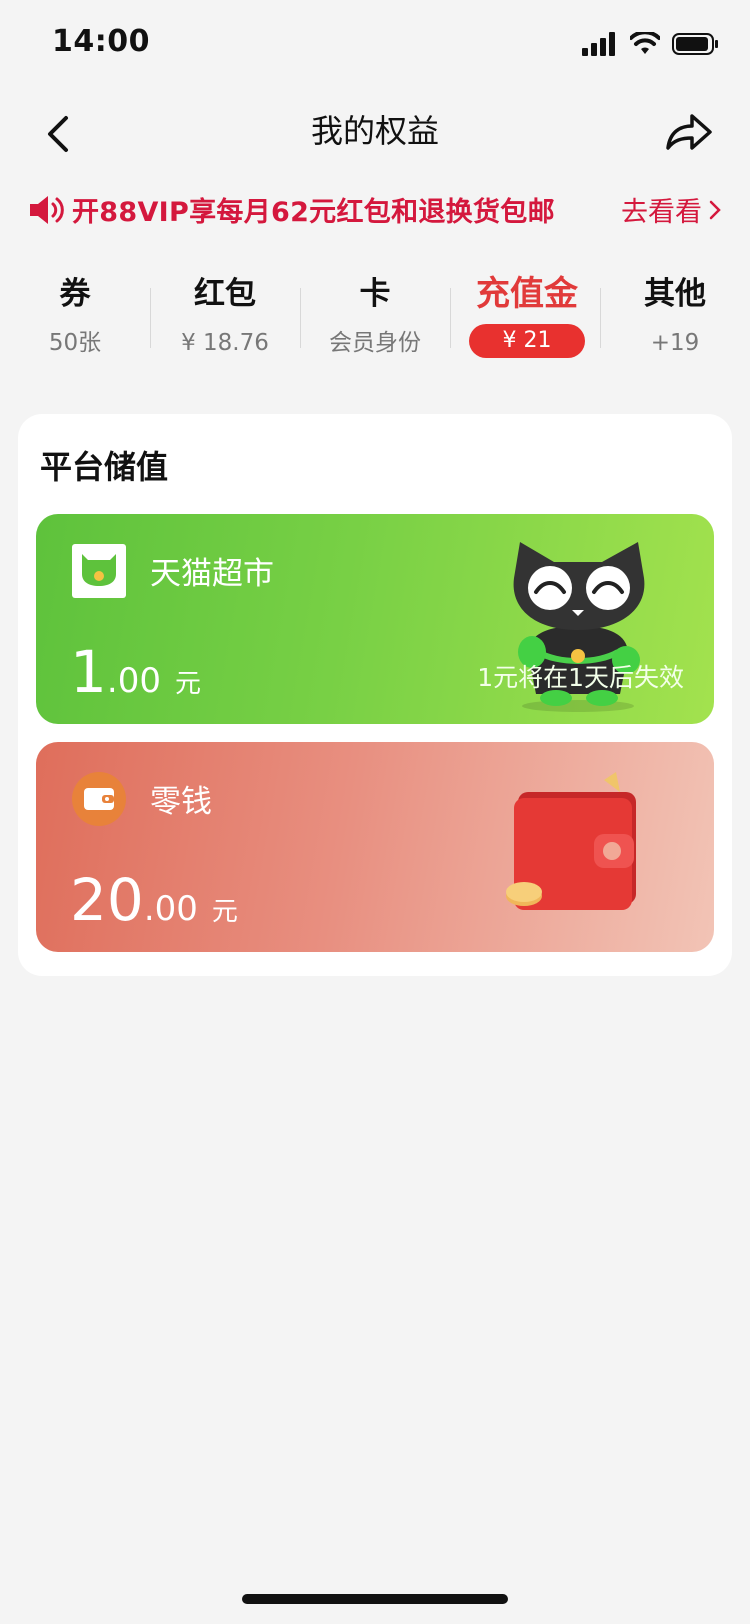 This screenshot has height=1624, width=750. Describe the element at coordinates (527, 315) in the screenshot. I see `tab-recharge-gold: 充值金 ¥ 21` at that location.